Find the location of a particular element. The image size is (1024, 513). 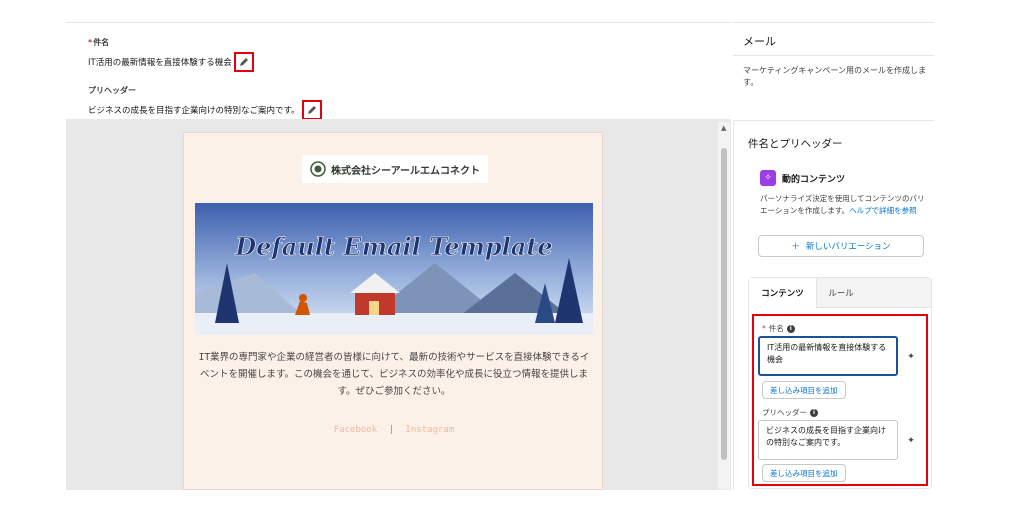

scroll-thumb is located at coordinates (724, 304).